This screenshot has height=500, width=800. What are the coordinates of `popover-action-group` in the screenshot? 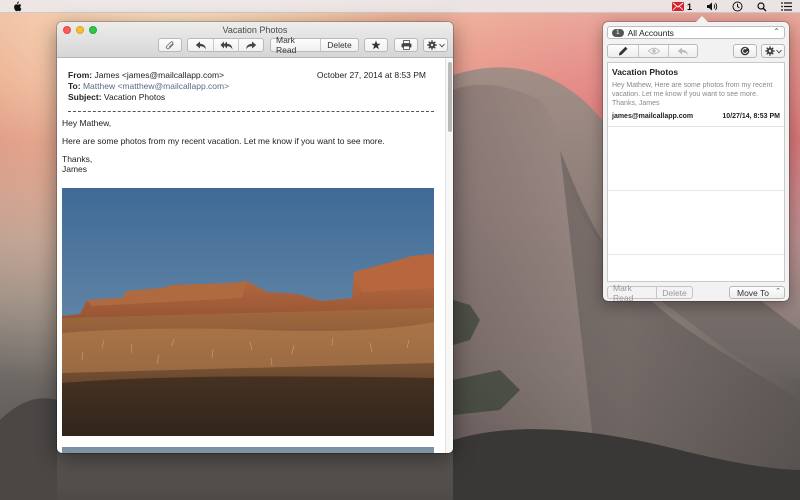 It's located at (652, 51).